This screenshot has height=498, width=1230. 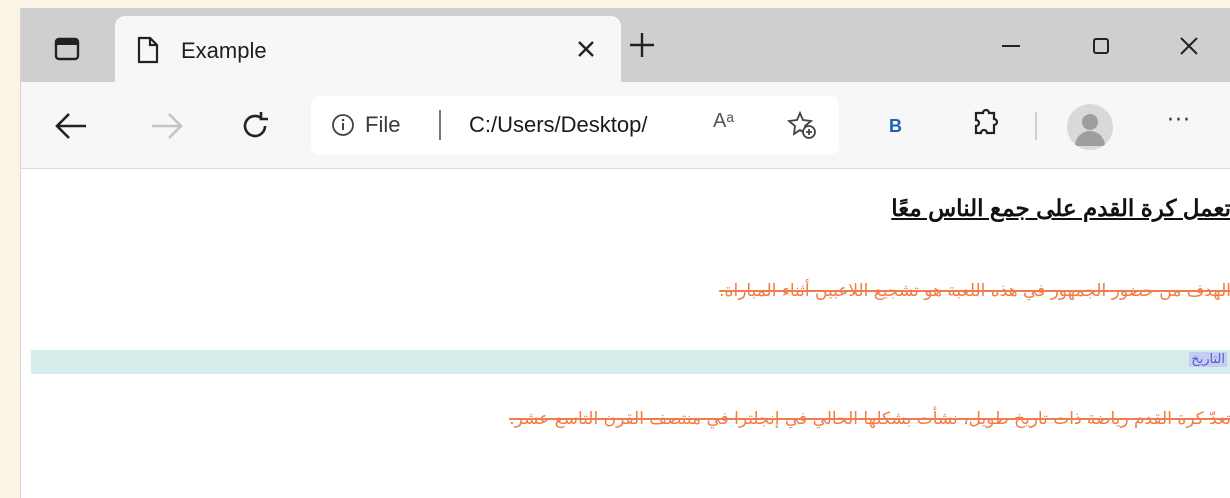 What do you see at coordinates (368, 49) in the screenshot?
I see `tab-example: Example` at bounding box center [368, 49].